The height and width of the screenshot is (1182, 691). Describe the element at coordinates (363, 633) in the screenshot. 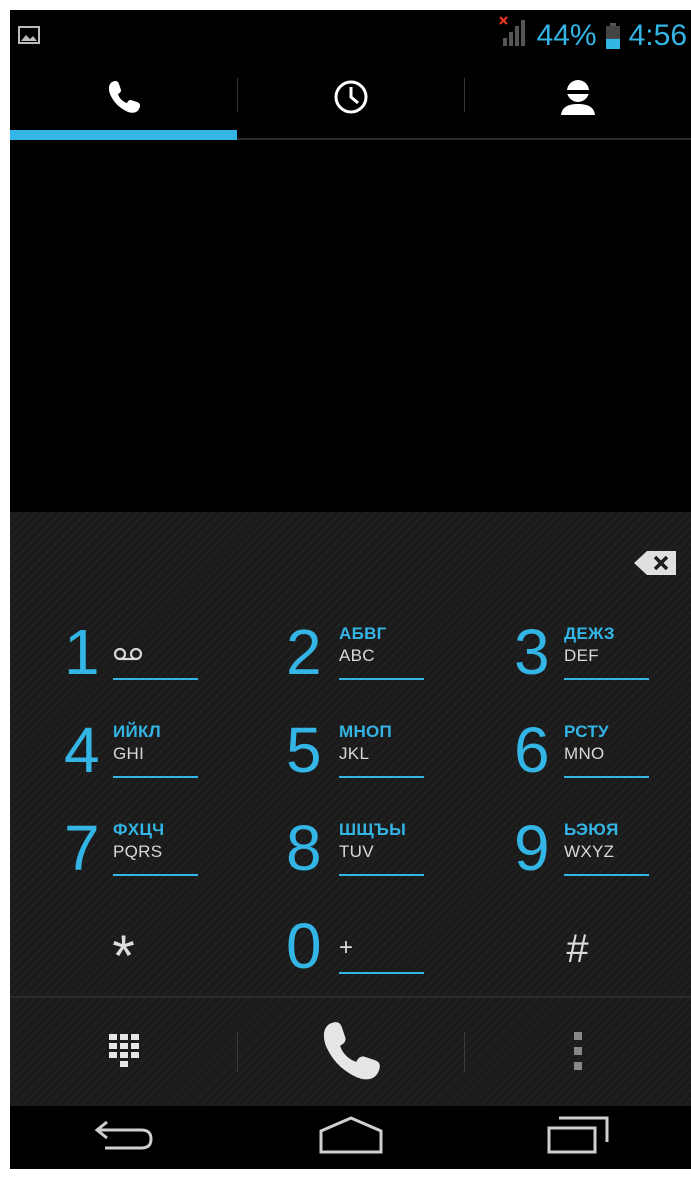

I see `key-cyrillic-letters: АБВГ` at that location.